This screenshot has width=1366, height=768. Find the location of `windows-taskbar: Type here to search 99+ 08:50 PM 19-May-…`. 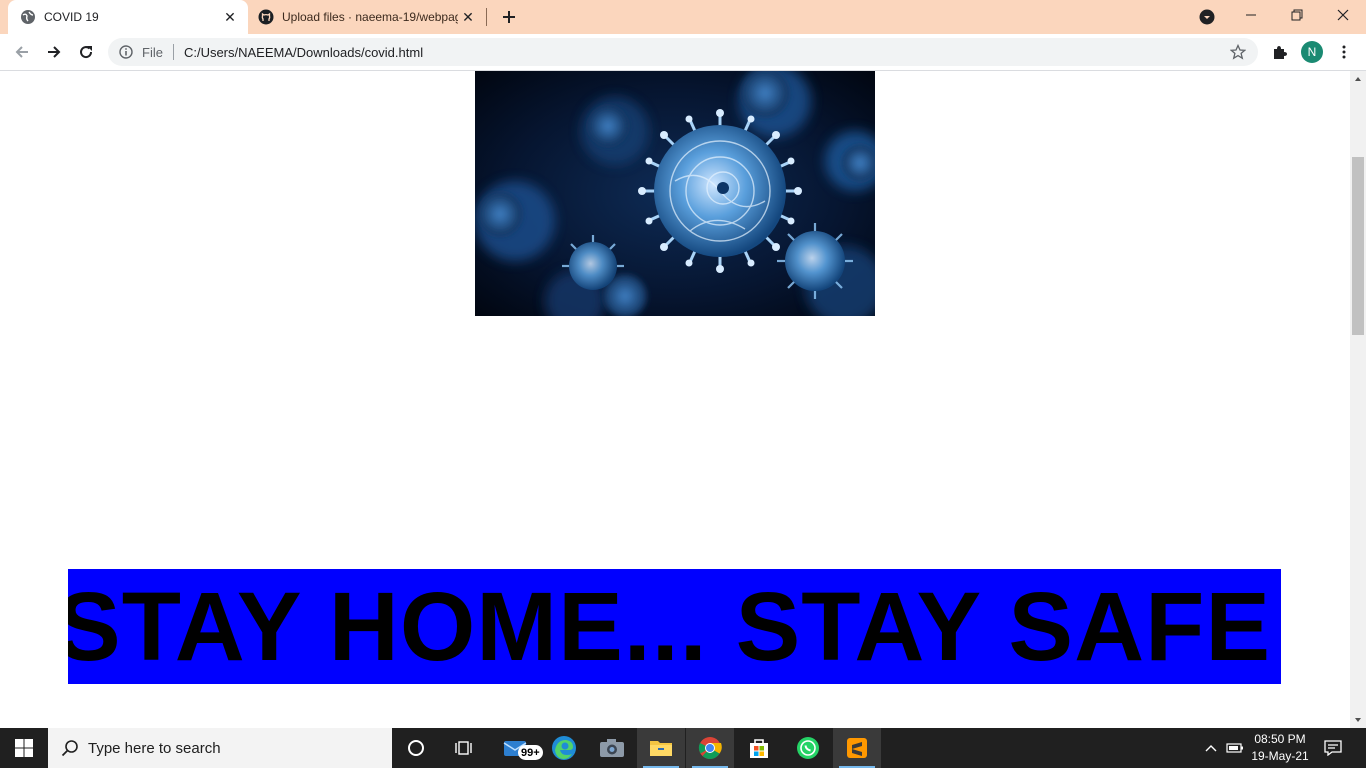

windows-taskbar: Type here to search 99+ 08:50 PM 19-May-… is located at coordinates (683, 748).